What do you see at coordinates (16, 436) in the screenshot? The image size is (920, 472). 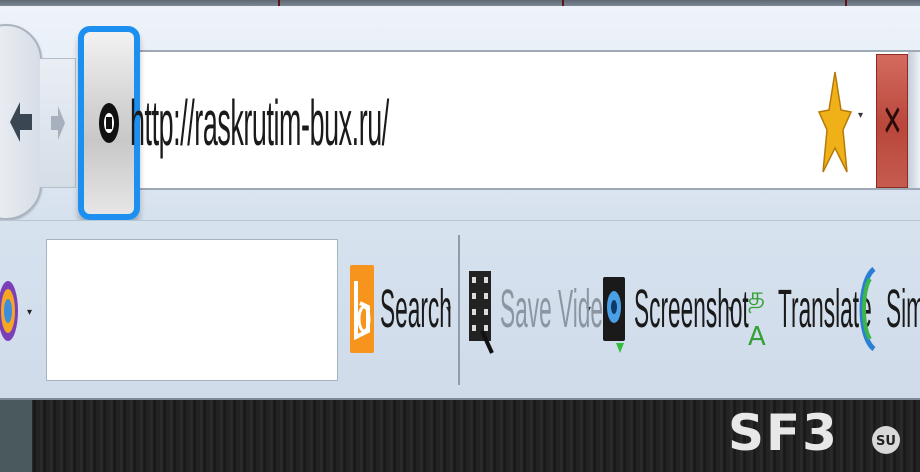 I see `page-edge` at bounding box center [16, 436].